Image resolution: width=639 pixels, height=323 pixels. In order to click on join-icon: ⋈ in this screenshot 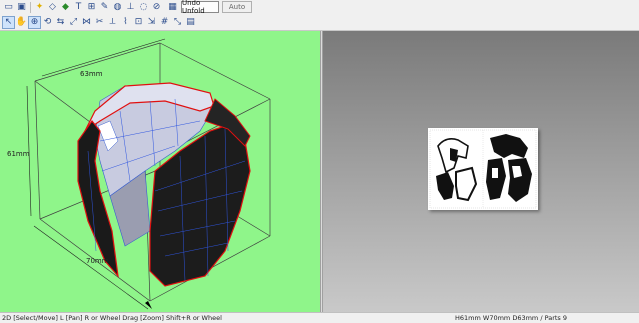, I will do `click(86, 22)`.